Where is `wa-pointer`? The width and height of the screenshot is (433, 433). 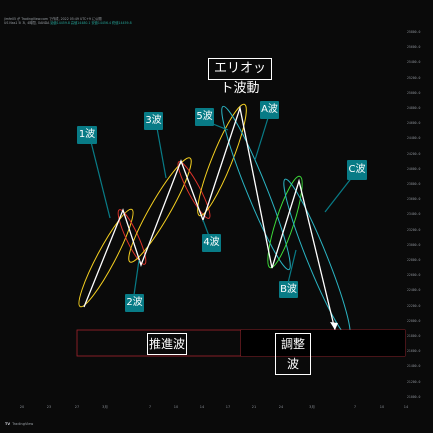
wa-pointer is located at coordinates (261, 139).